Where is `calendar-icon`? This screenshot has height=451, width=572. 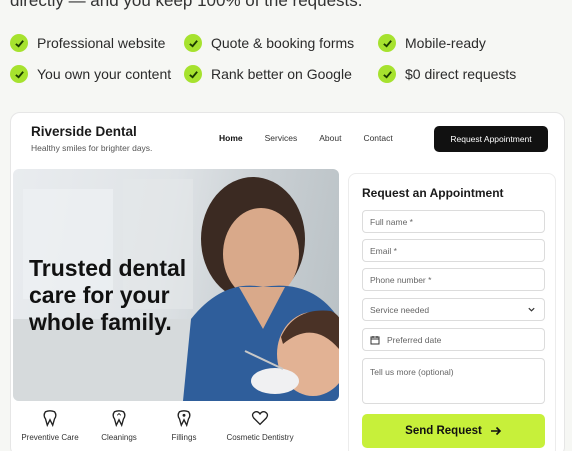 calendar-icon is located at coordinates (375, 339).